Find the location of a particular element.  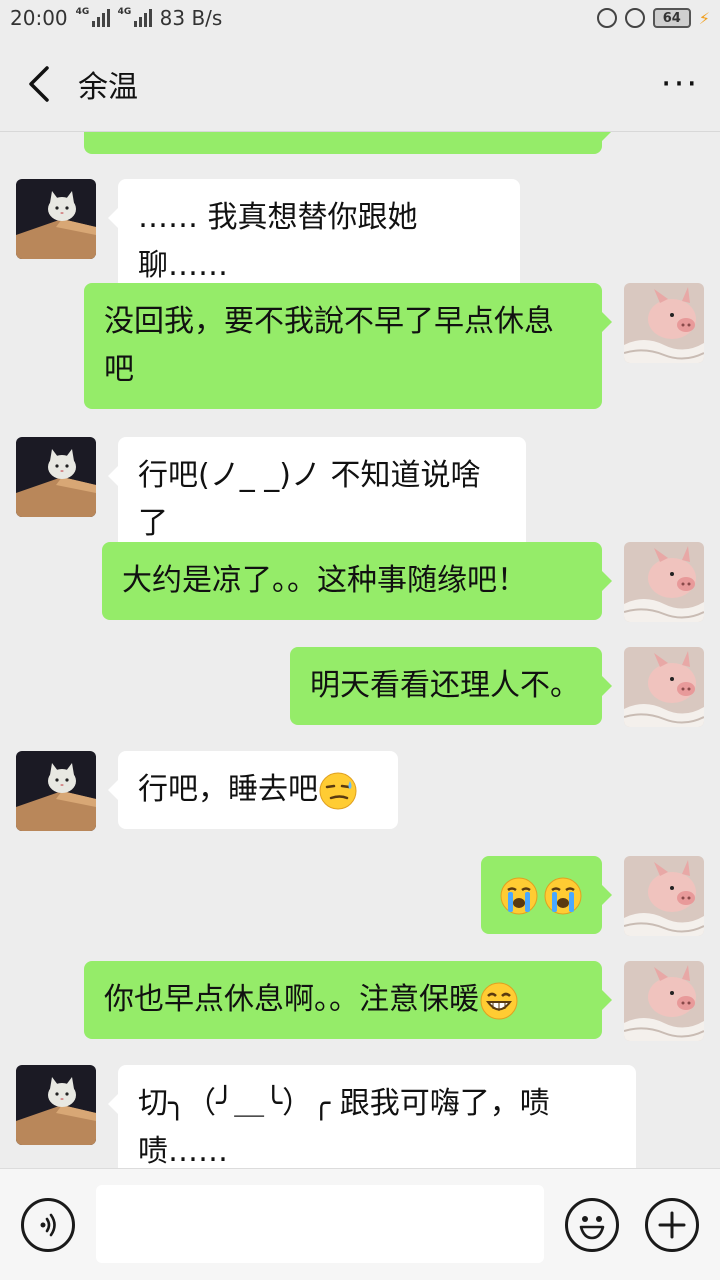

more-icon: ··· is located at coordinates (680, 83).